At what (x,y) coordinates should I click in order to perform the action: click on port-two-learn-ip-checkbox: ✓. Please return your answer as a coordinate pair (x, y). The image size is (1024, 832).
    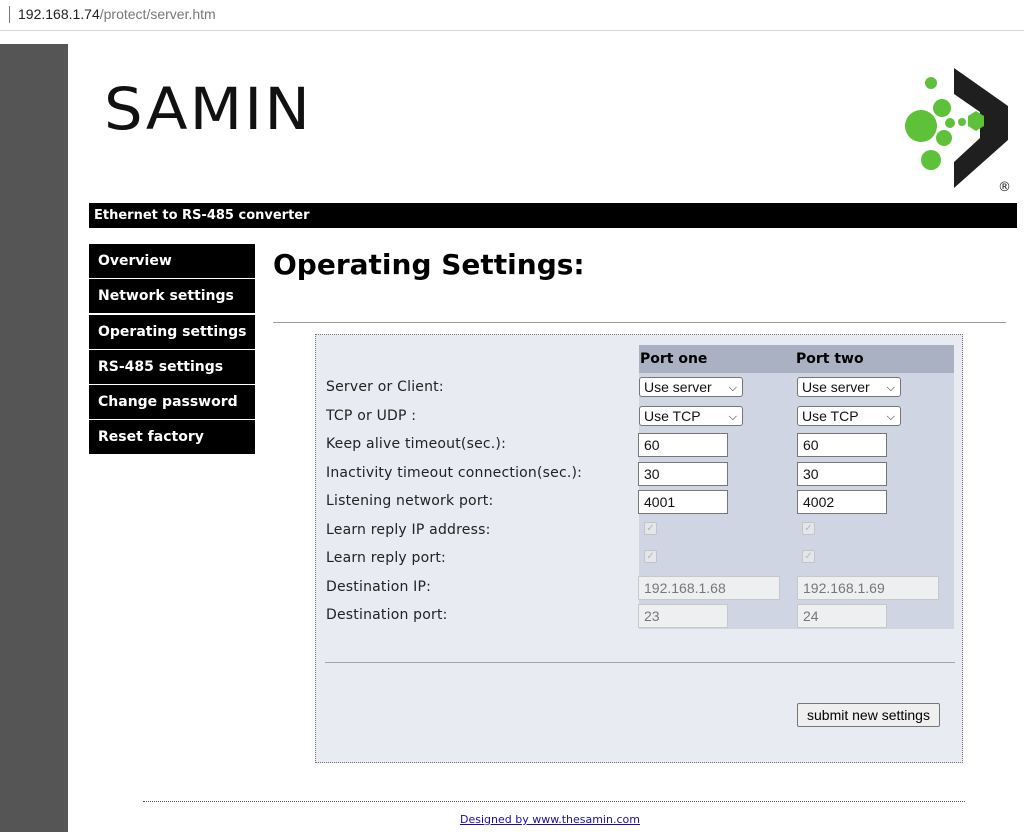
    Looking at the image, I should click on (808, 528).